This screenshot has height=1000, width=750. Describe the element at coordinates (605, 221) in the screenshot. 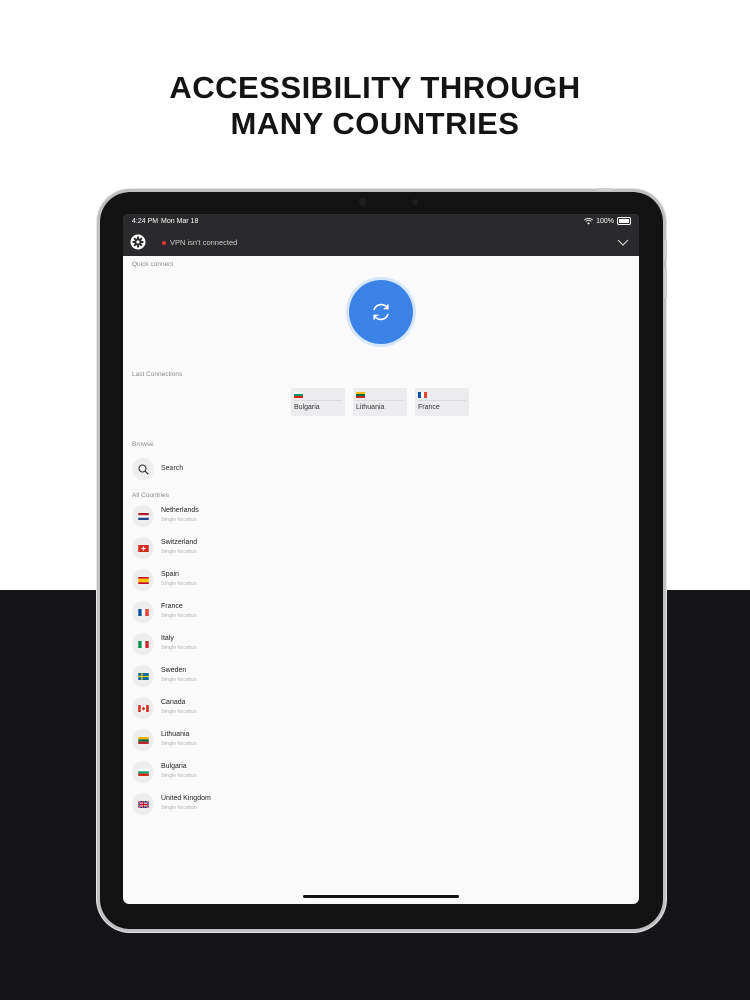

I see `battery-percent: 100%` at that location.